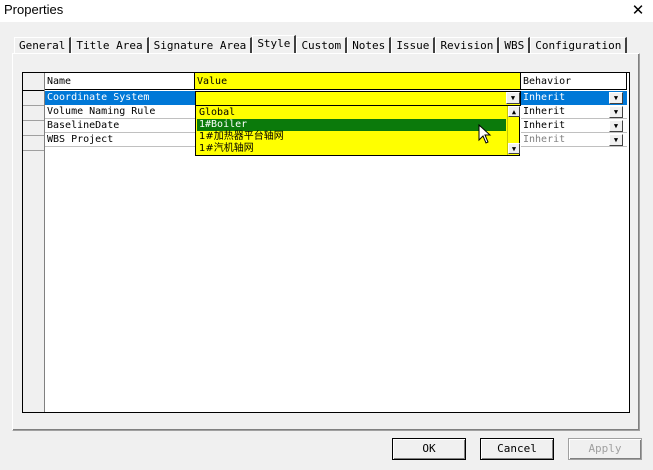  Describe the element at coordinates (429, 449) in the screenshot. I see `ok-button: OK` at that location.